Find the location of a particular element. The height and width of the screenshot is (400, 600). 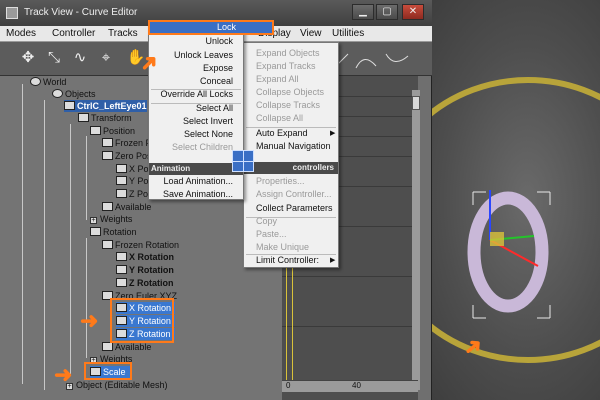

tree-available-1: Available is located at coordinates (126, 207).